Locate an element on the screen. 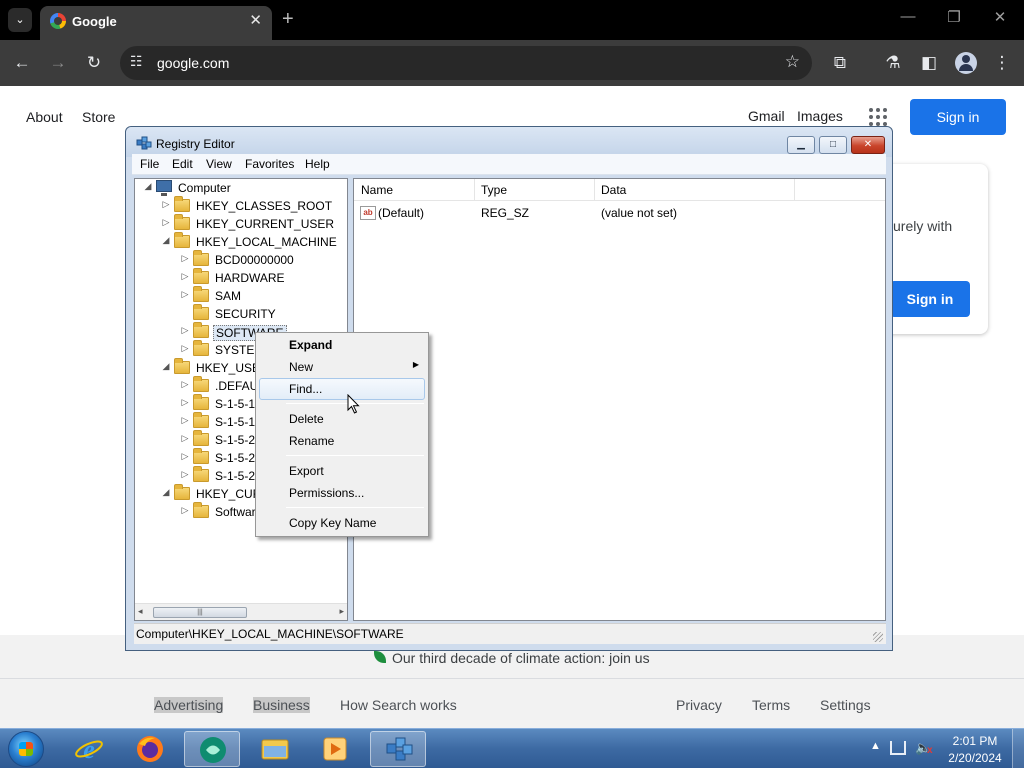 The image size is (1024, 768). how-search-works-link: How Search works is located at coordinates (398, 705).